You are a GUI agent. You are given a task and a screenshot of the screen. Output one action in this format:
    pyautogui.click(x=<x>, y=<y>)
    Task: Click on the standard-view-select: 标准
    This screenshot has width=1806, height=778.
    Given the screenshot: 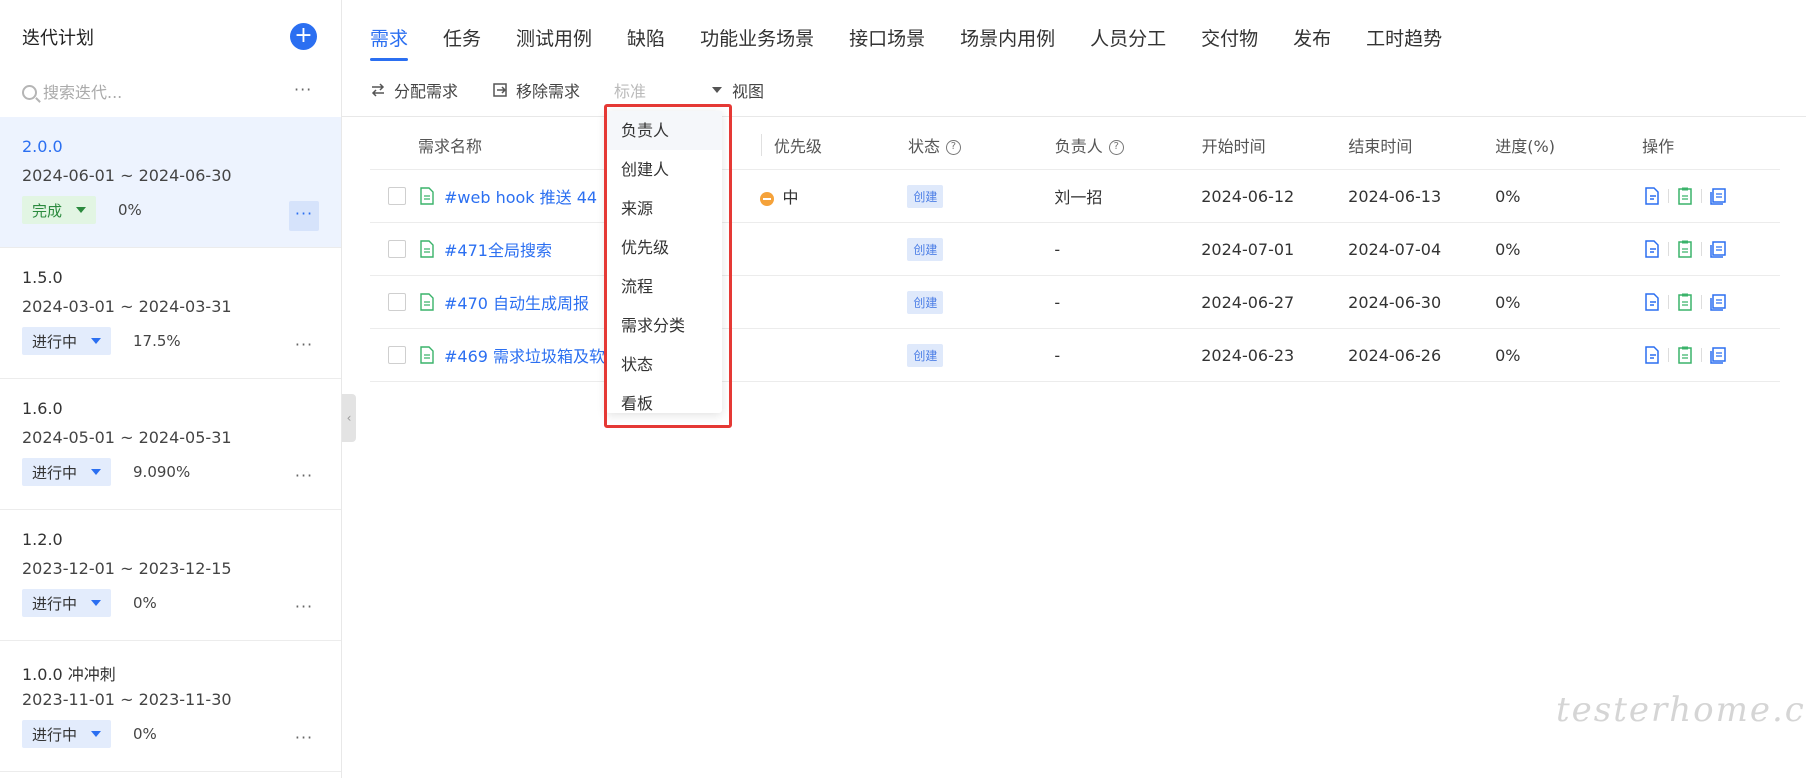 What is the action you would take?
    pyautogui.click(x=630, y=90)
    